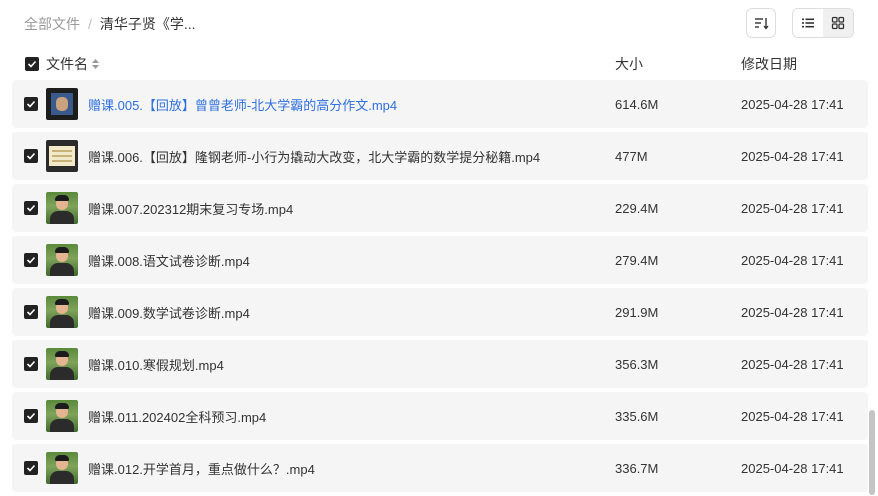  I want to click on toolbar, so click(800, 23).